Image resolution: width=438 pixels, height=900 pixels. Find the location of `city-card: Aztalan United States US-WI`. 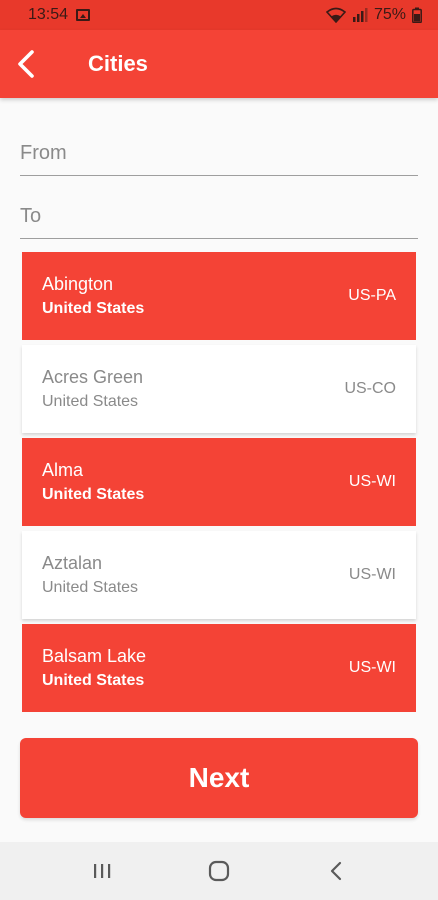

city-card: Aztalan United States US-WI is located at coordinates (219, 575).